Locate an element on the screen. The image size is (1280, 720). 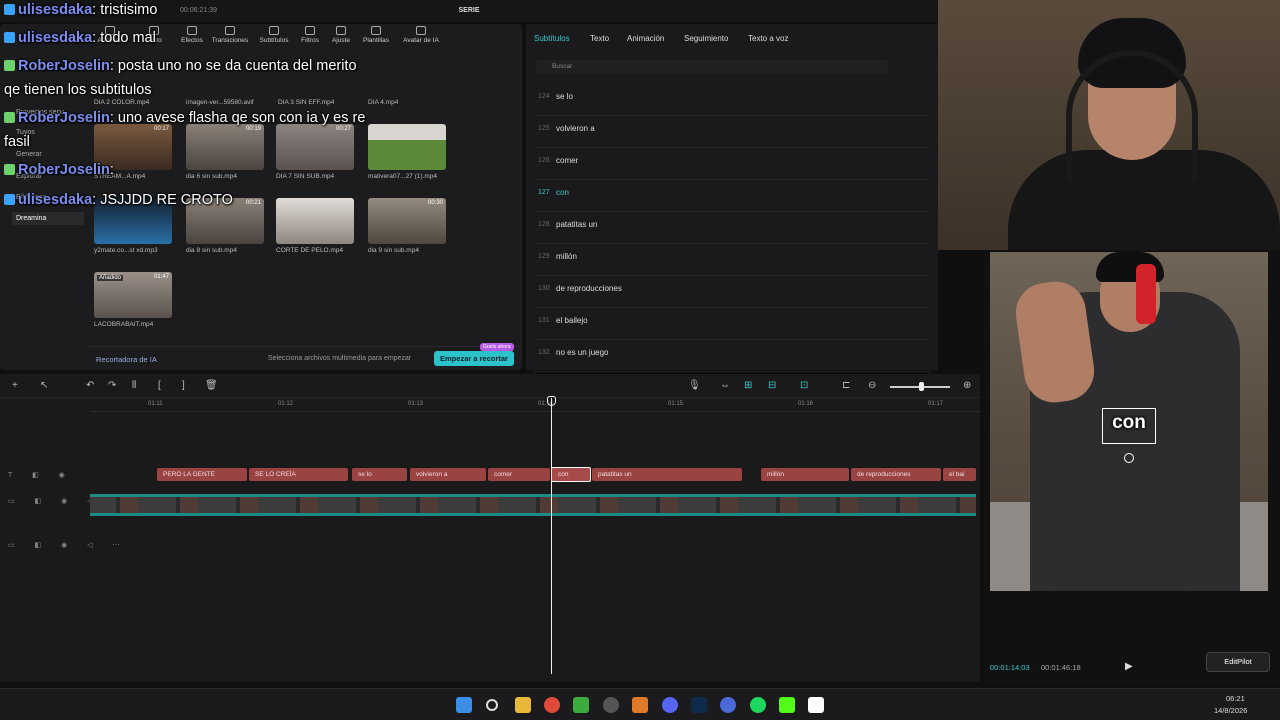
media-item: 00:17 STREAM...A.mp4 is located at coordinates (134, 152).